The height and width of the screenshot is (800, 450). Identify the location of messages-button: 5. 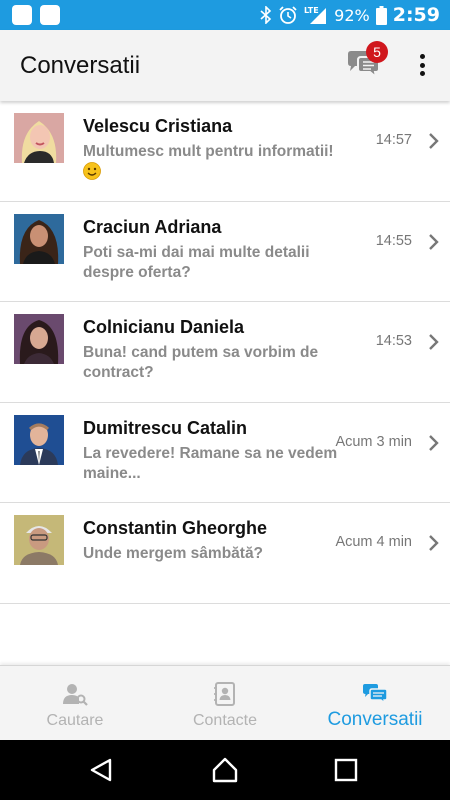
(367, 62).